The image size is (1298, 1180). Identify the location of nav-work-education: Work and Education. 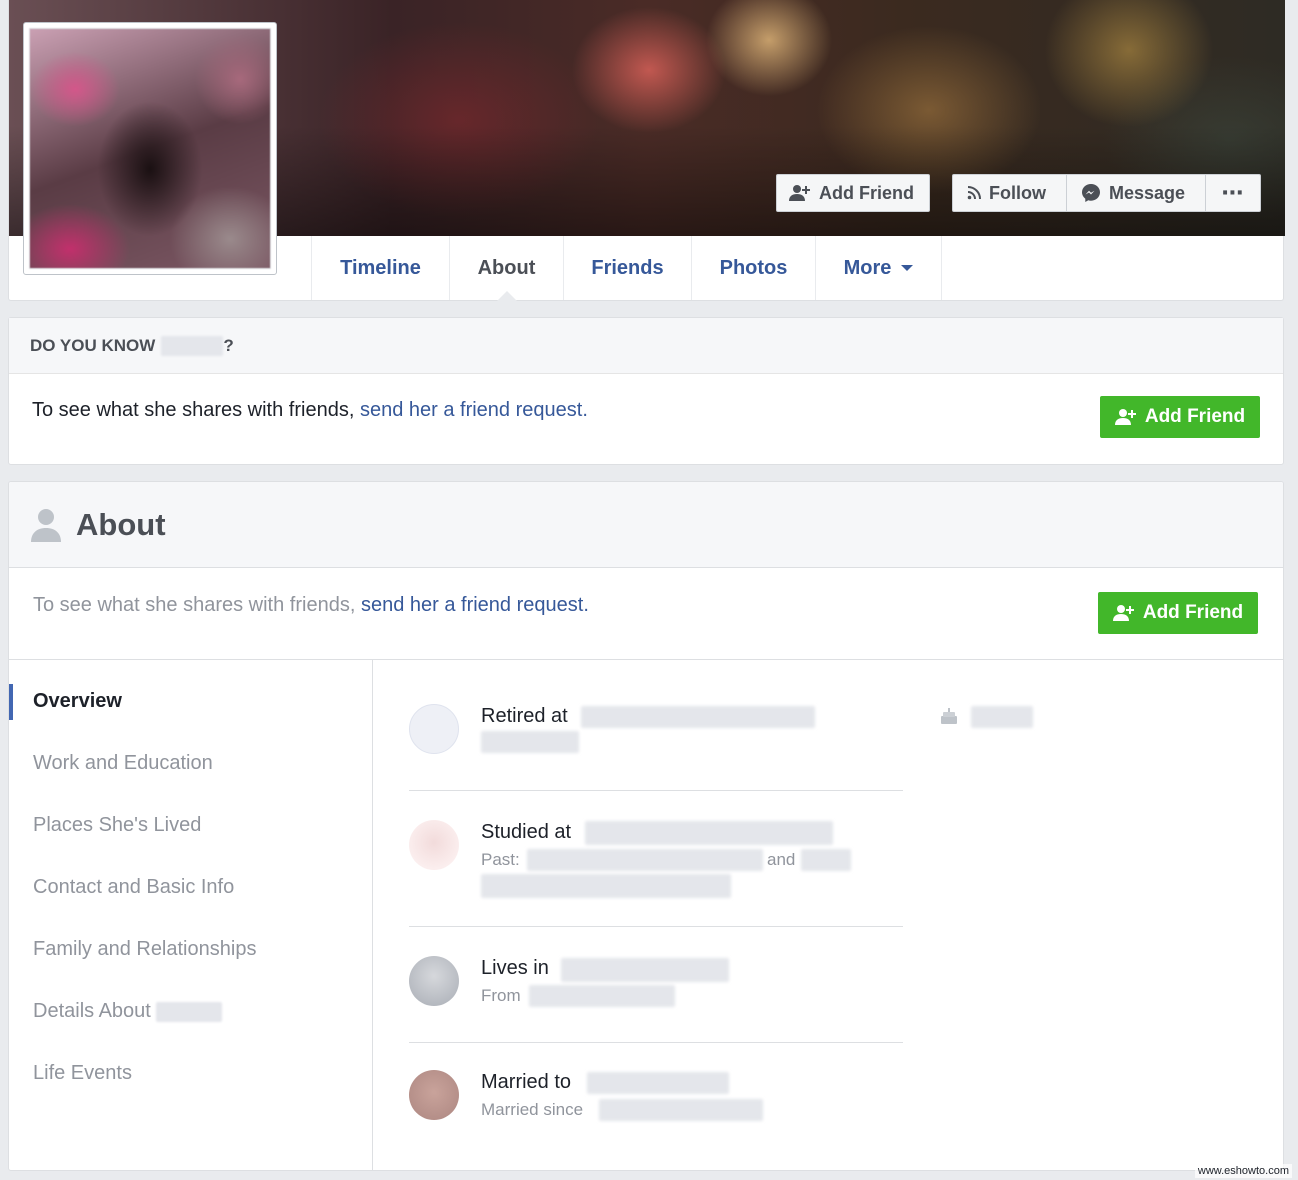
(123, 763).